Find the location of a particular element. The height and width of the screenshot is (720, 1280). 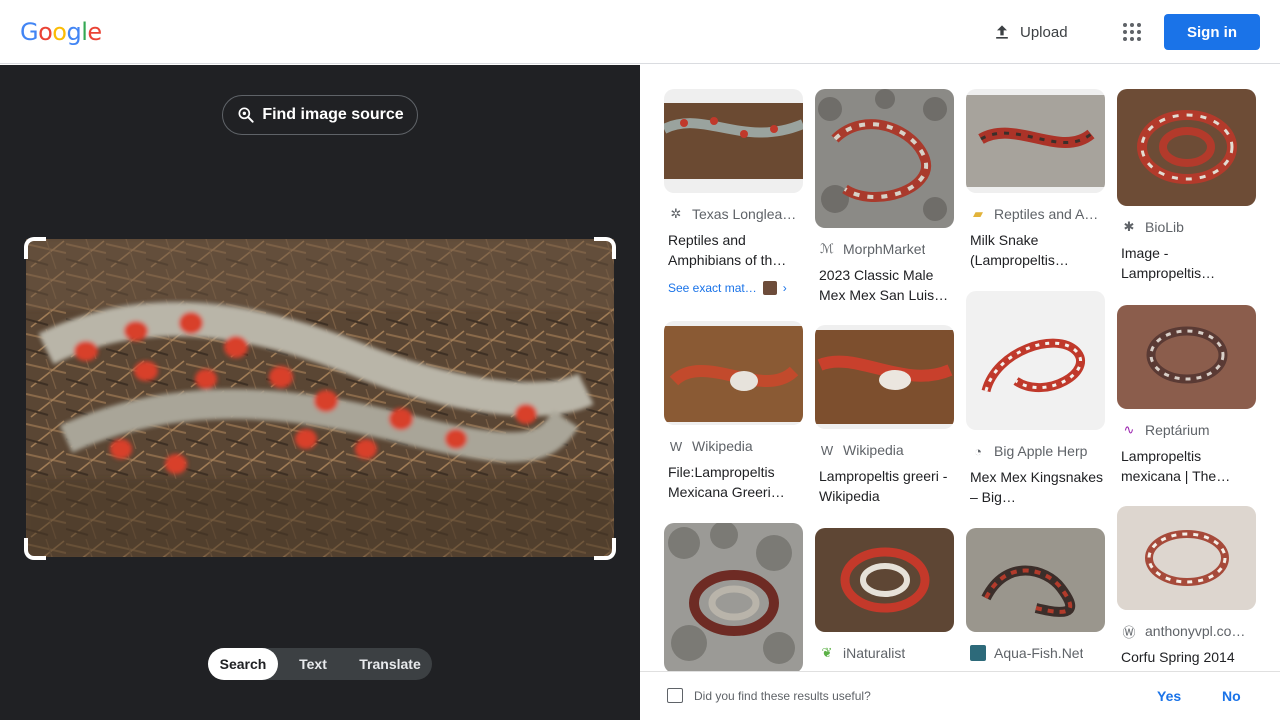

tab-translate: Translate is located at coordinates (390, 664).